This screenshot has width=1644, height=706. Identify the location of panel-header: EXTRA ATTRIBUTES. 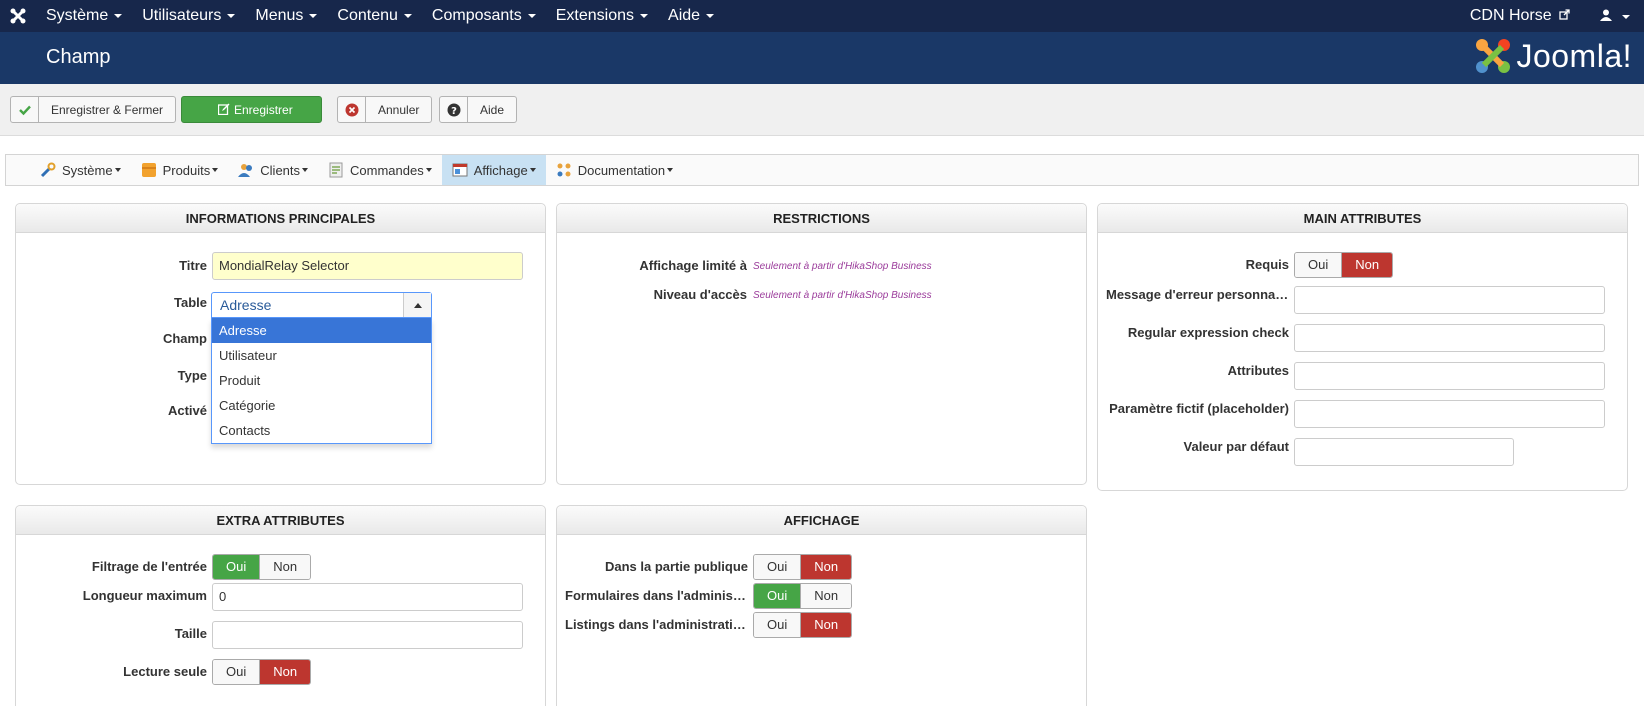
(280, 520).